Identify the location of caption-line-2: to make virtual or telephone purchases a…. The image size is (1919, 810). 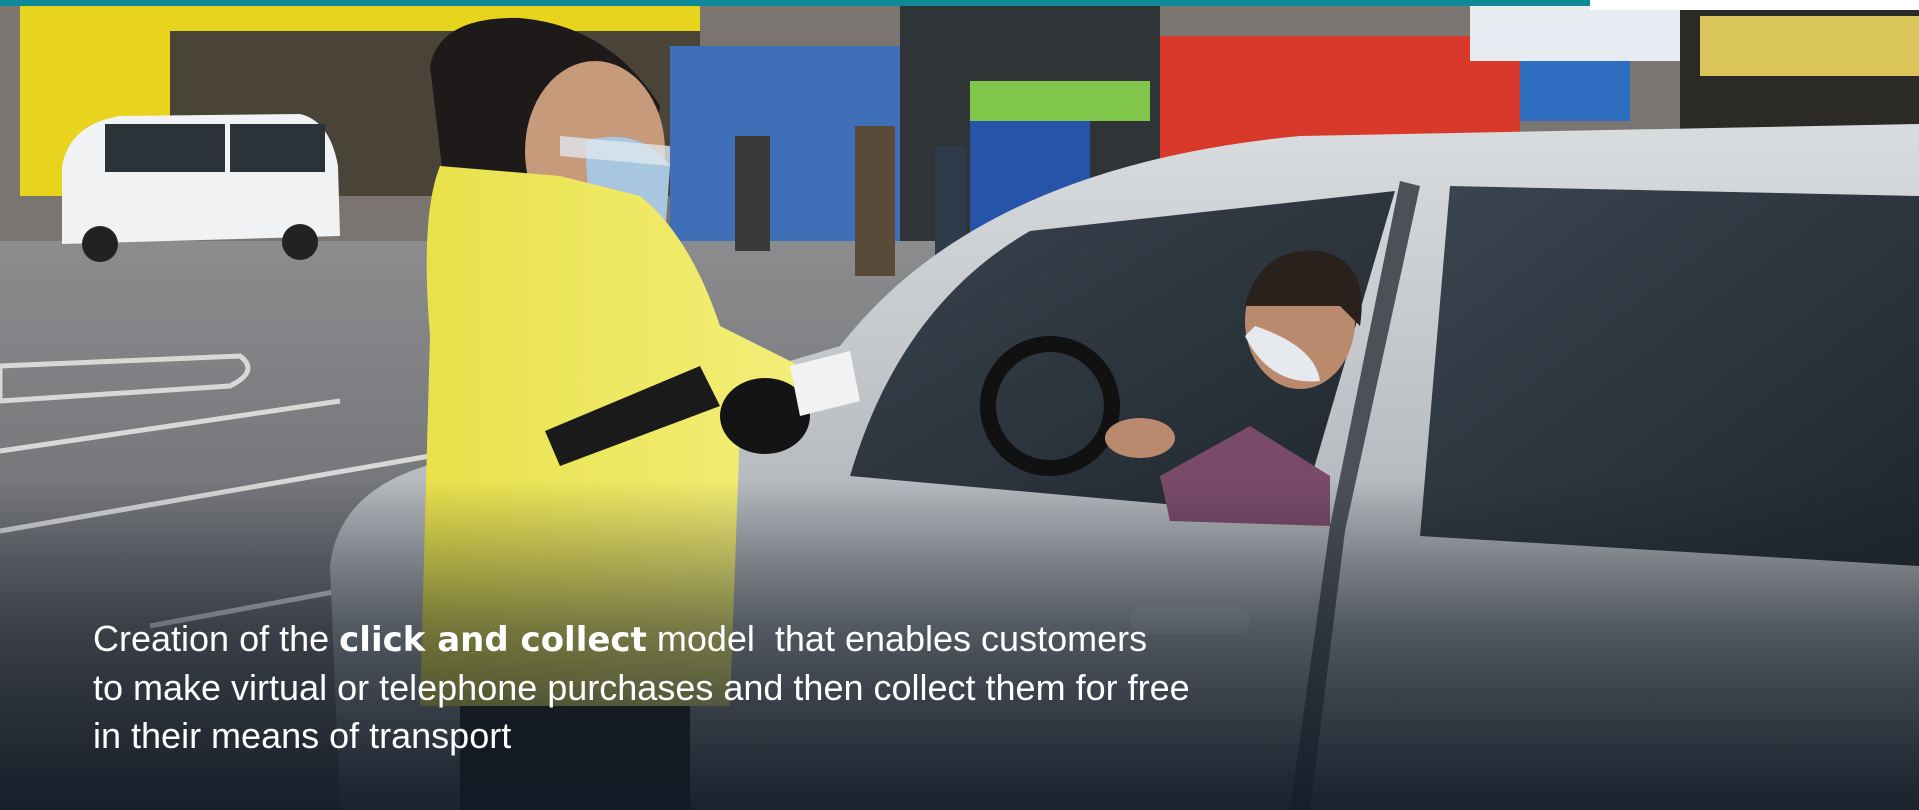
(641, 687).